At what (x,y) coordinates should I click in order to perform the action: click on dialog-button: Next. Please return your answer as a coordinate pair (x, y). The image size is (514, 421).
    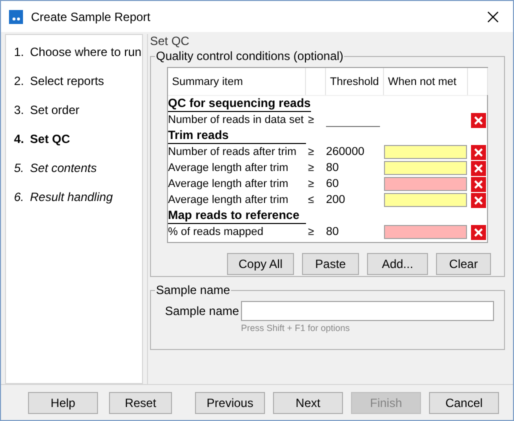
    Looking at the image, I should click on (308, 403).